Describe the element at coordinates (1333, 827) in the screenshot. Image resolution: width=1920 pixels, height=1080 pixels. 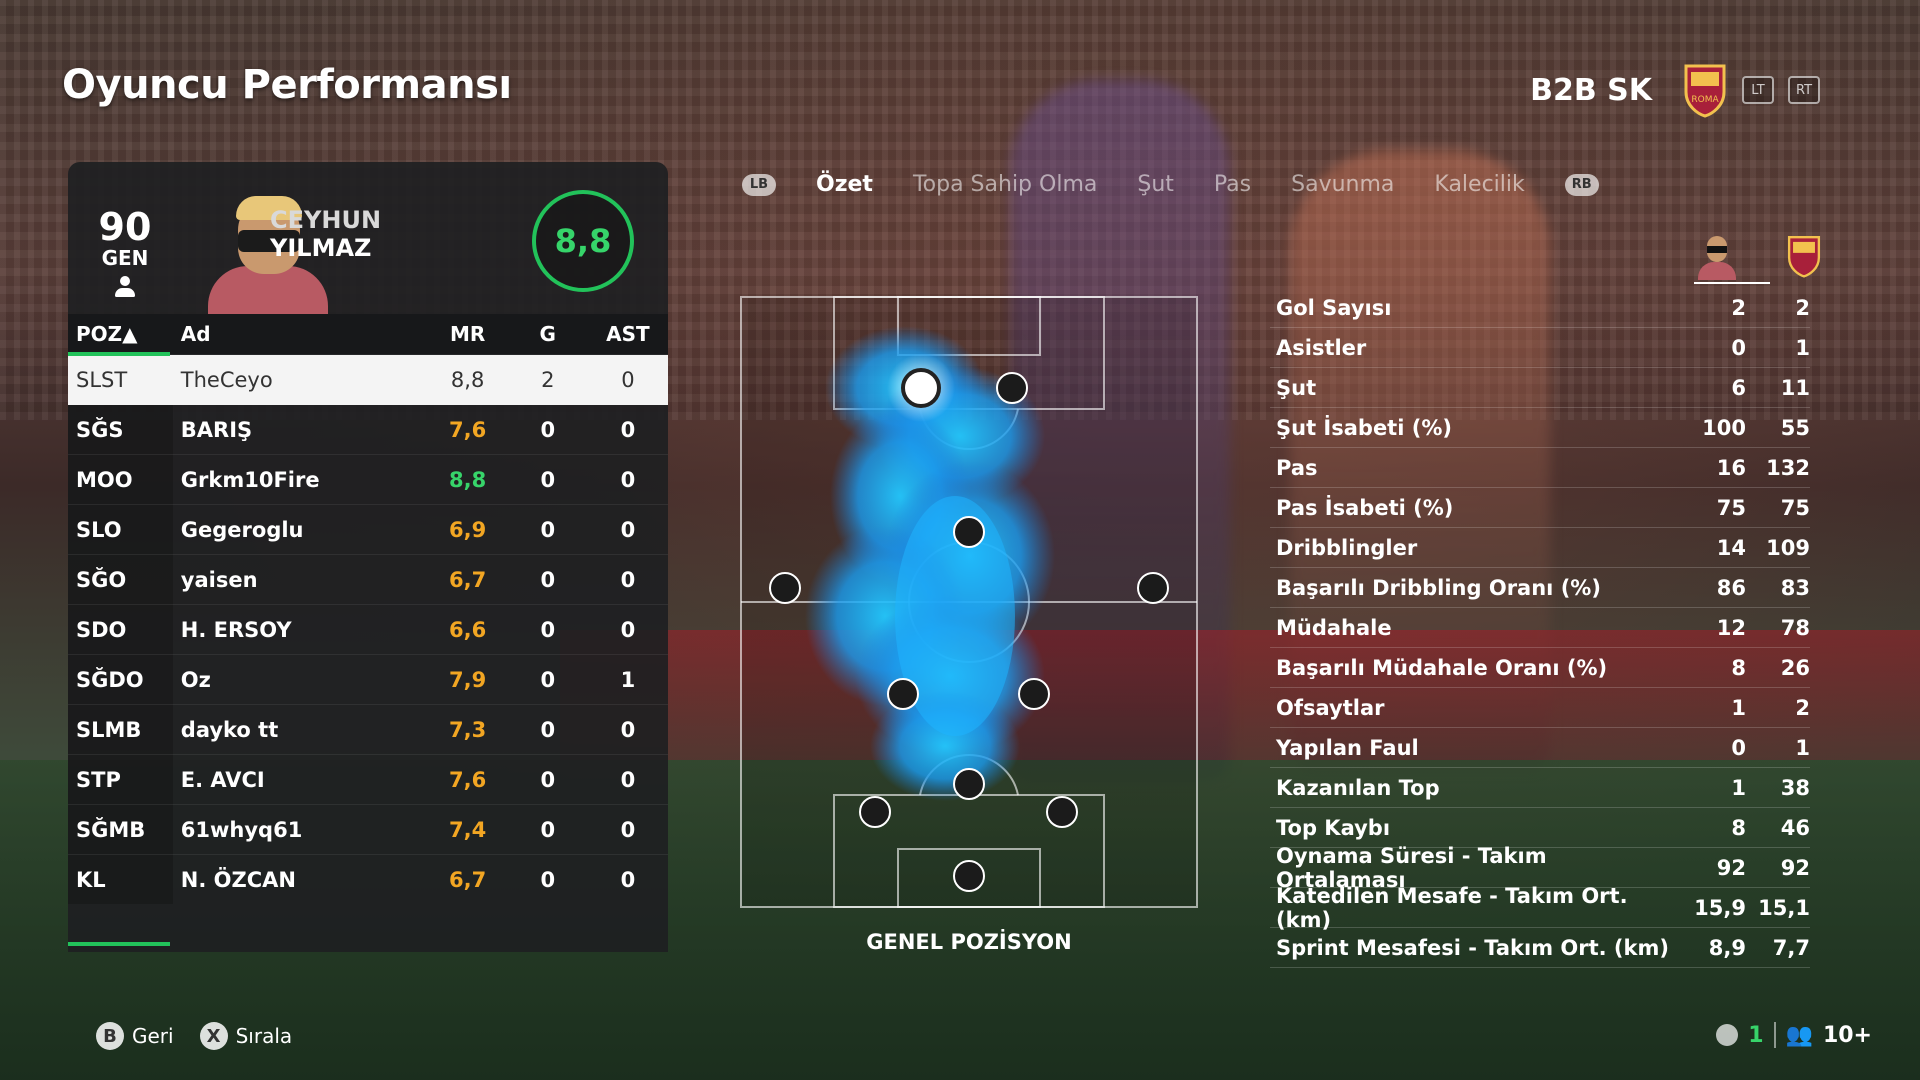
I see `stat-label: Top Kaybı` at that location.